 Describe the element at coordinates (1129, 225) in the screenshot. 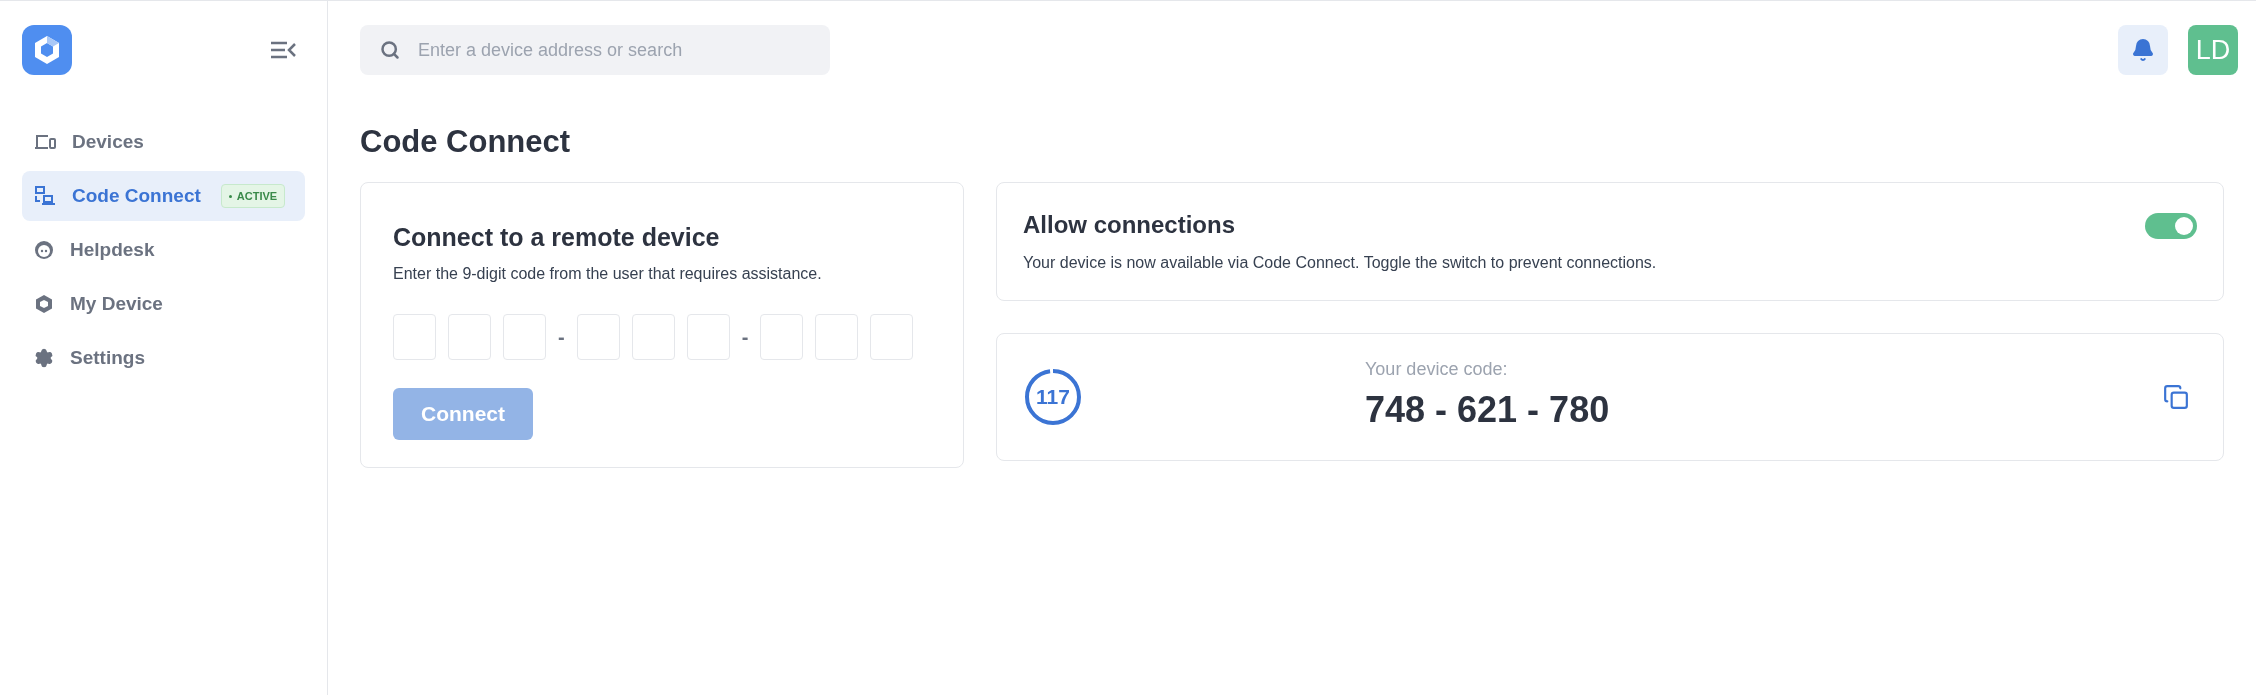

I see `card-title: Allow connections` at that location.